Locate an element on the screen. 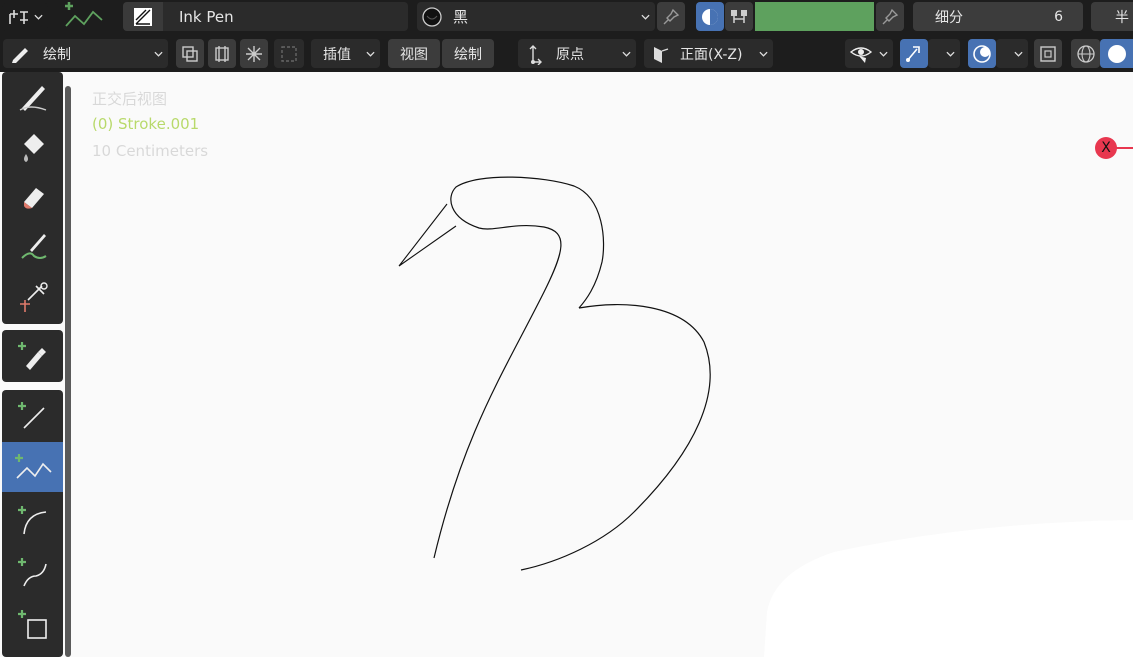 Image resolution: width=1133 pixels, height=657 pixels. draw-menu-button: 绘制 is located at coordinates (468, 53).